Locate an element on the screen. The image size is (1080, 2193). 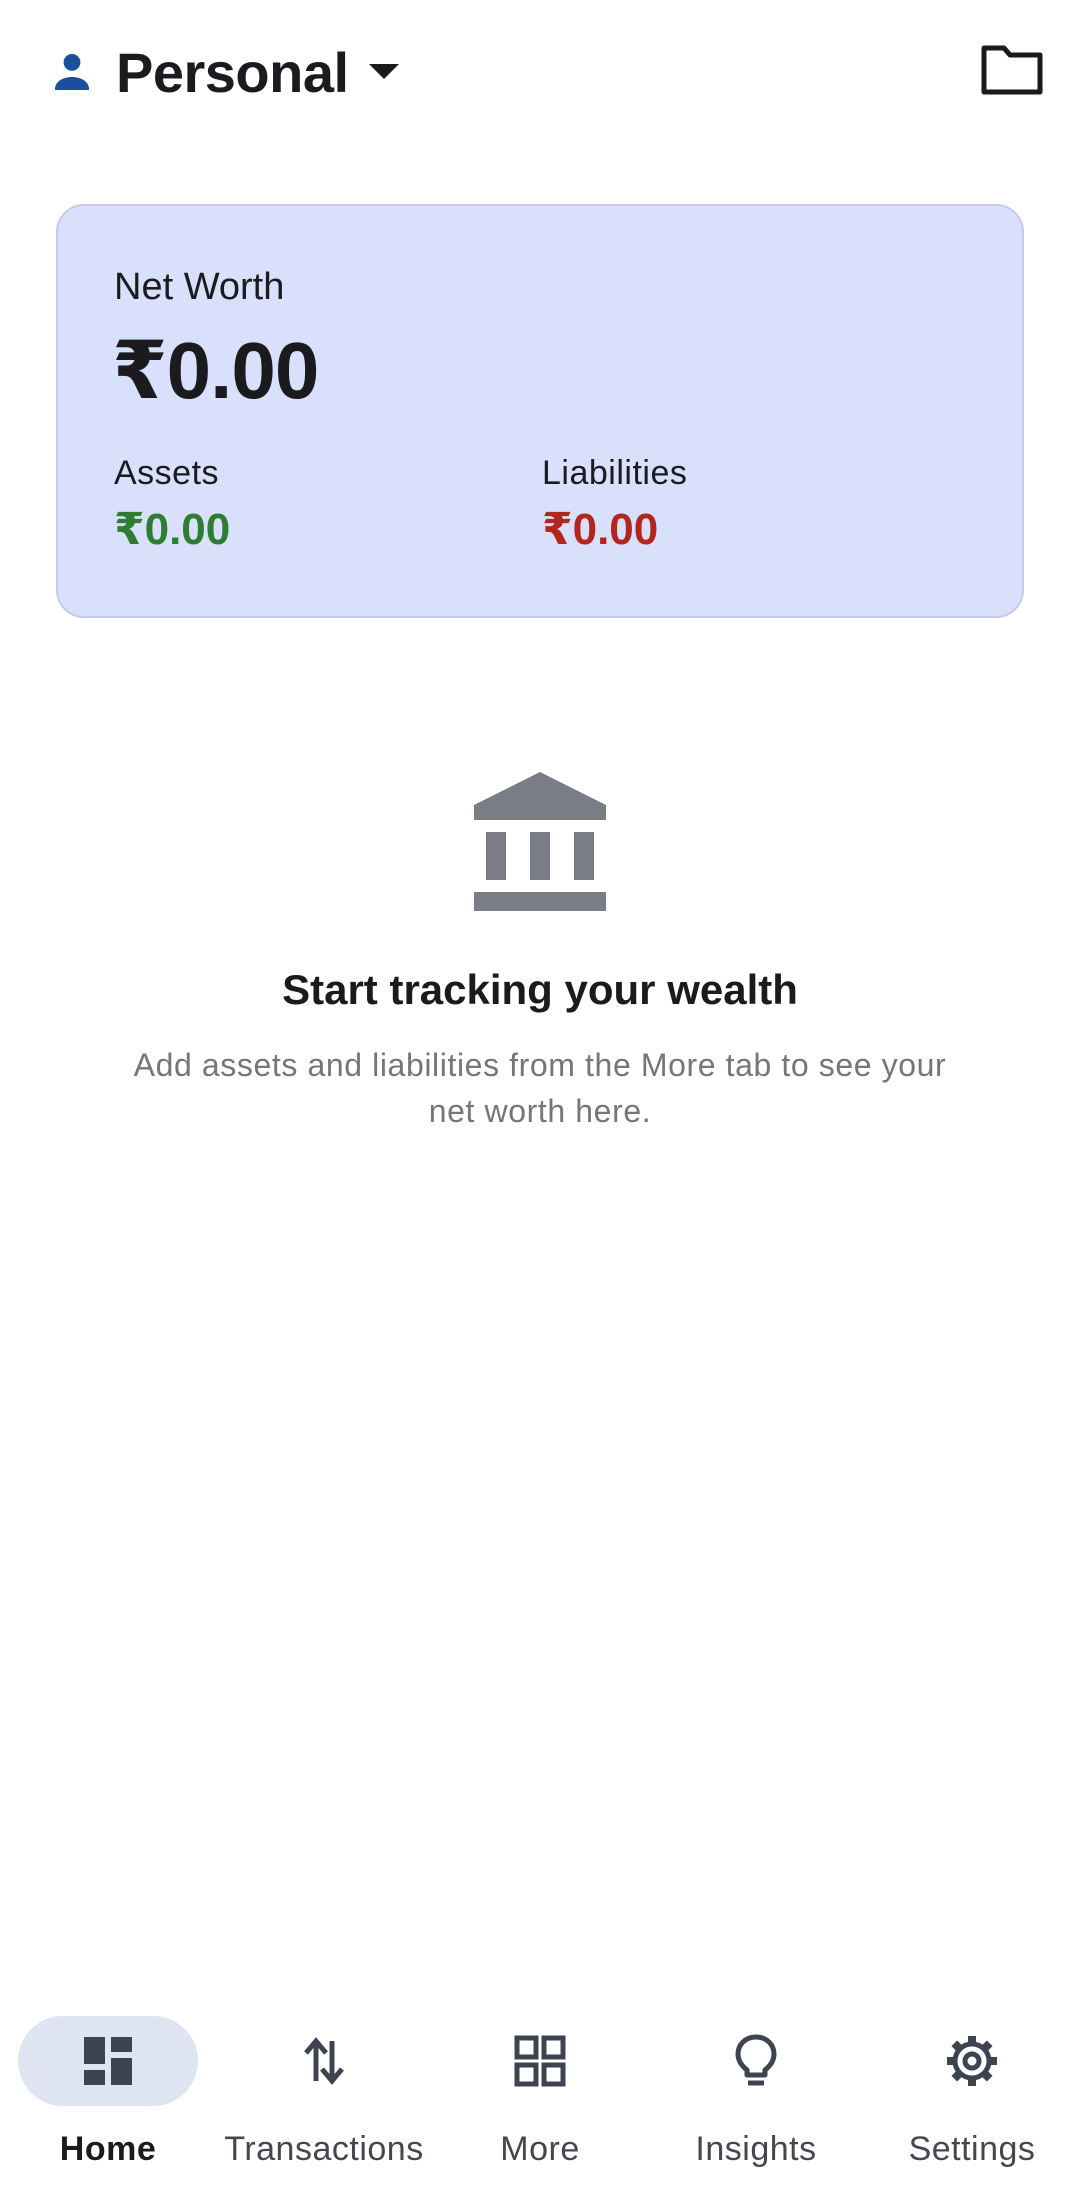
top-app-bar: Personal is located at coordinates (540, 70).